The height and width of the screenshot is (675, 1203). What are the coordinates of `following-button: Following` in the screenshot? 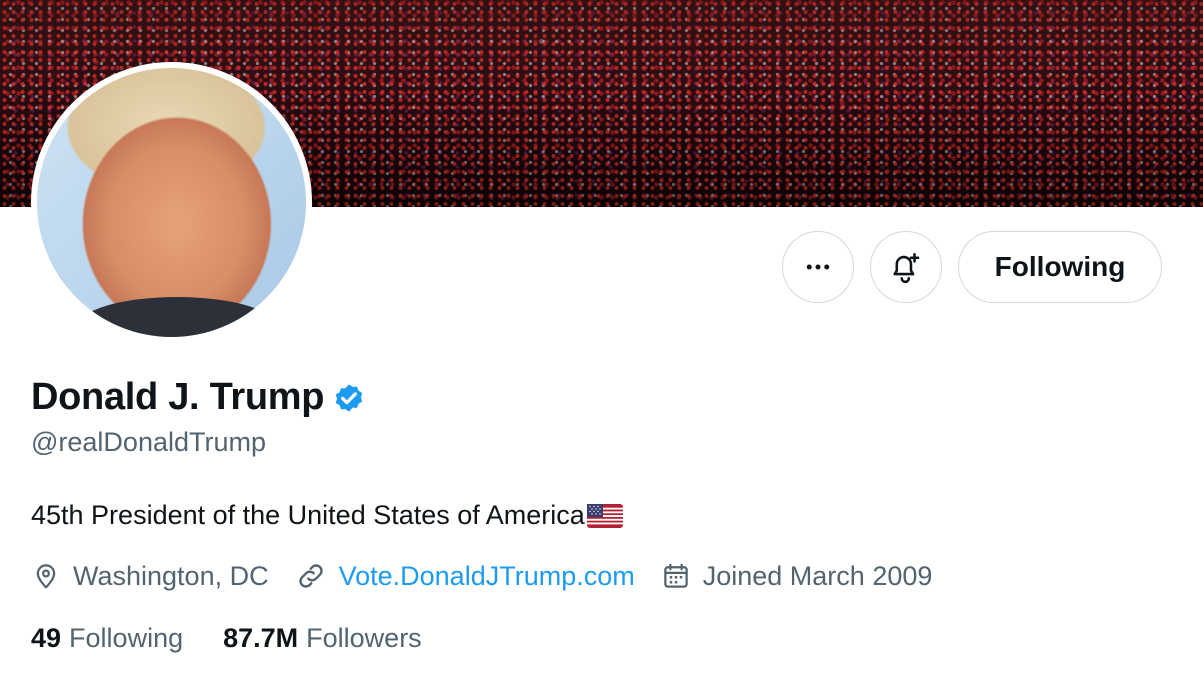 It's located at (1060, 267).